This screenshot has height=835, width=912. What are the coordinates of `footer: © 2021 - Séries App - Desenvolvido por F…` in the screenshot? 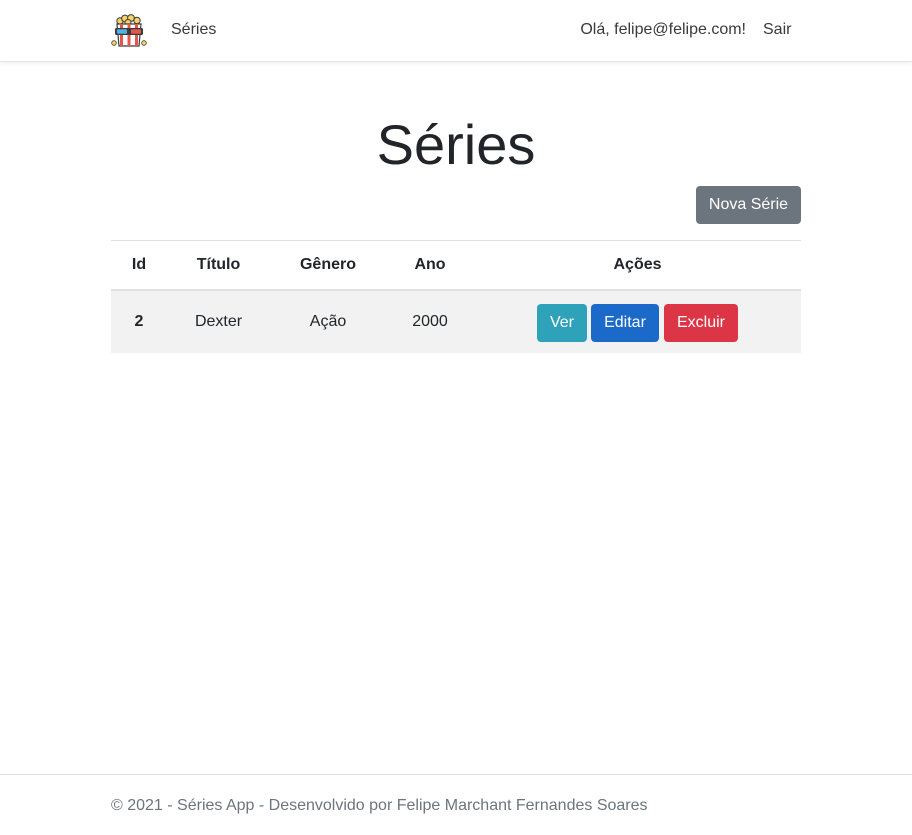 It's located at (456, 804).